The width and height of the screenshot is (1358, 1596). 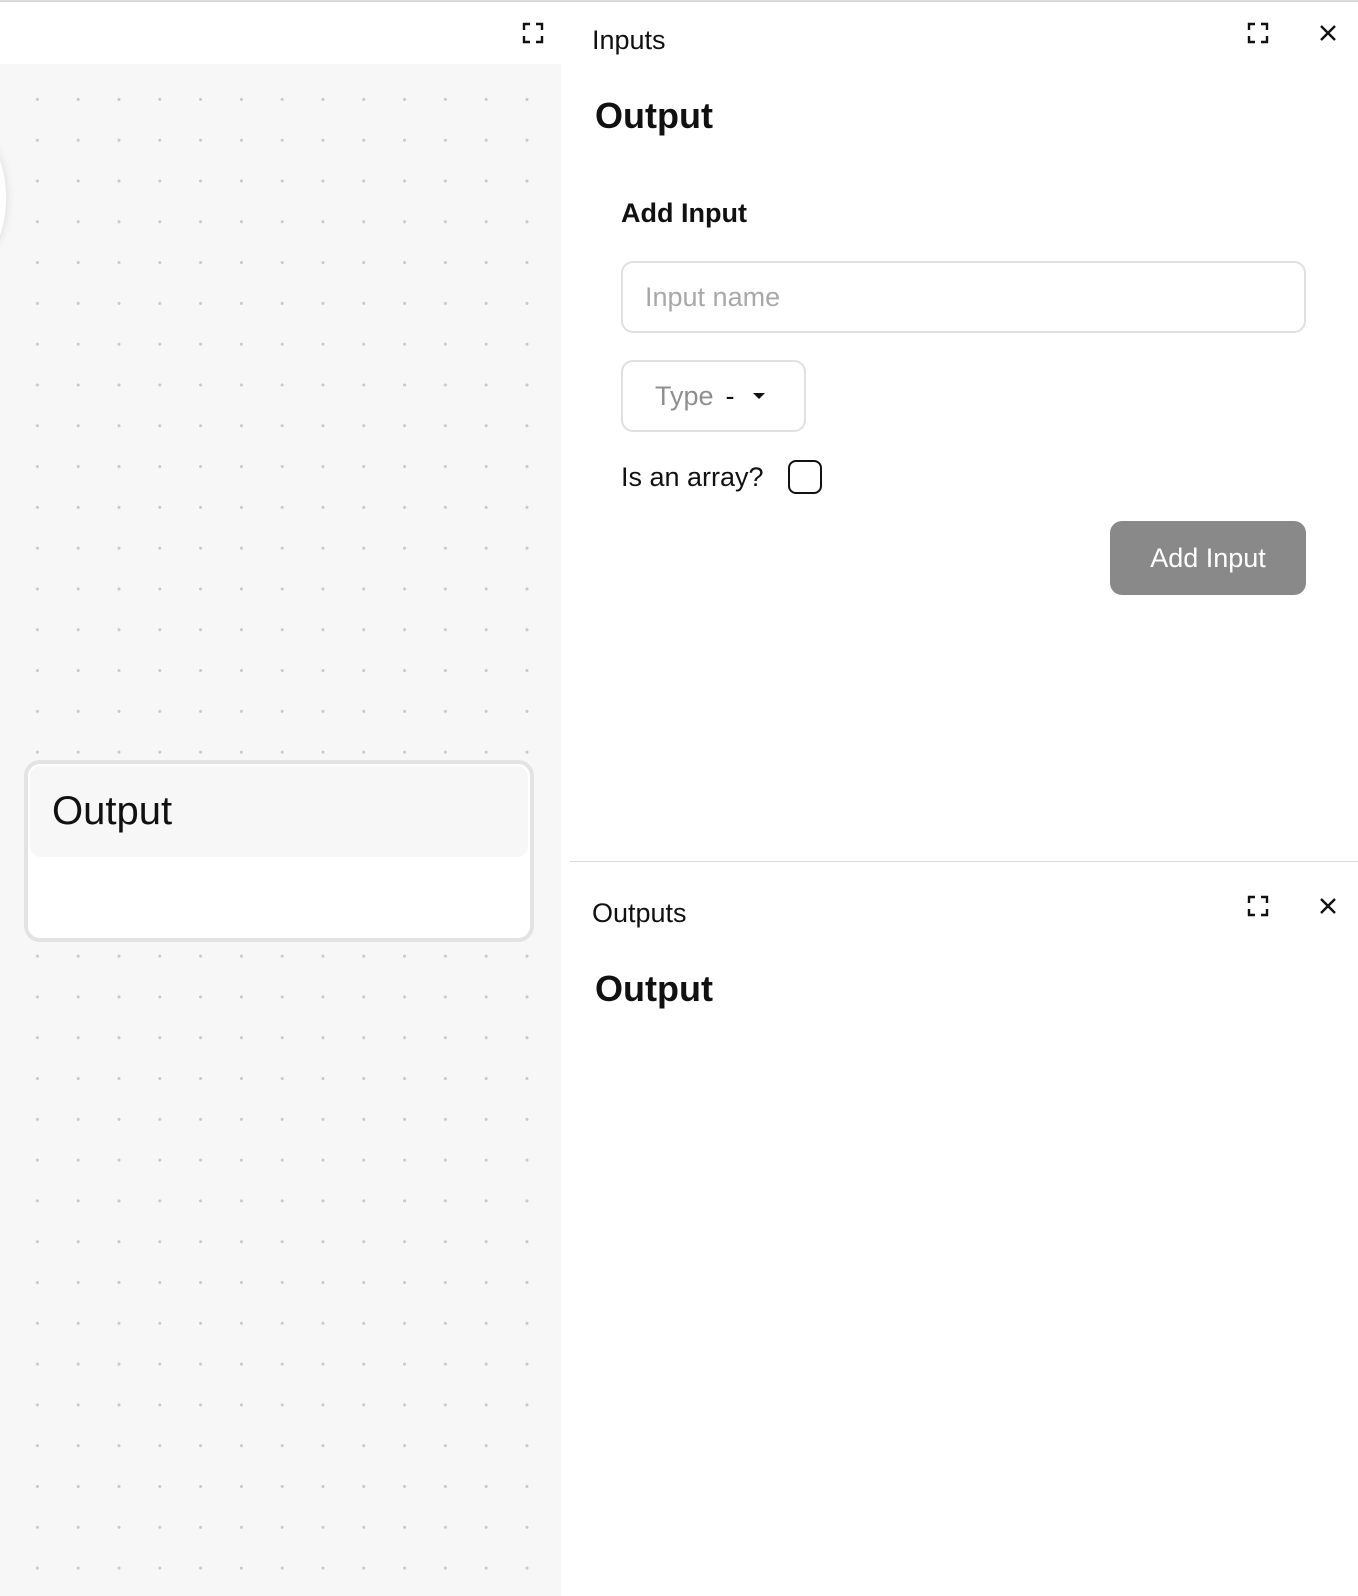 I want to click on input-name-field, so click(x=963, y=297).